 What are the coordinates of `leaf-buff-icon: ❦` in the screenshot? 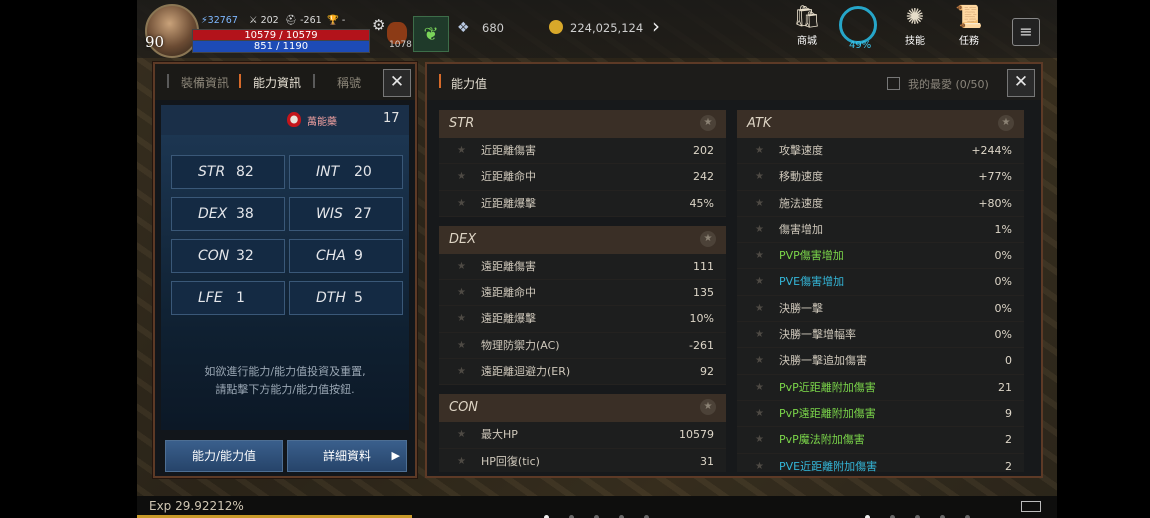 It's located at (431, 34).